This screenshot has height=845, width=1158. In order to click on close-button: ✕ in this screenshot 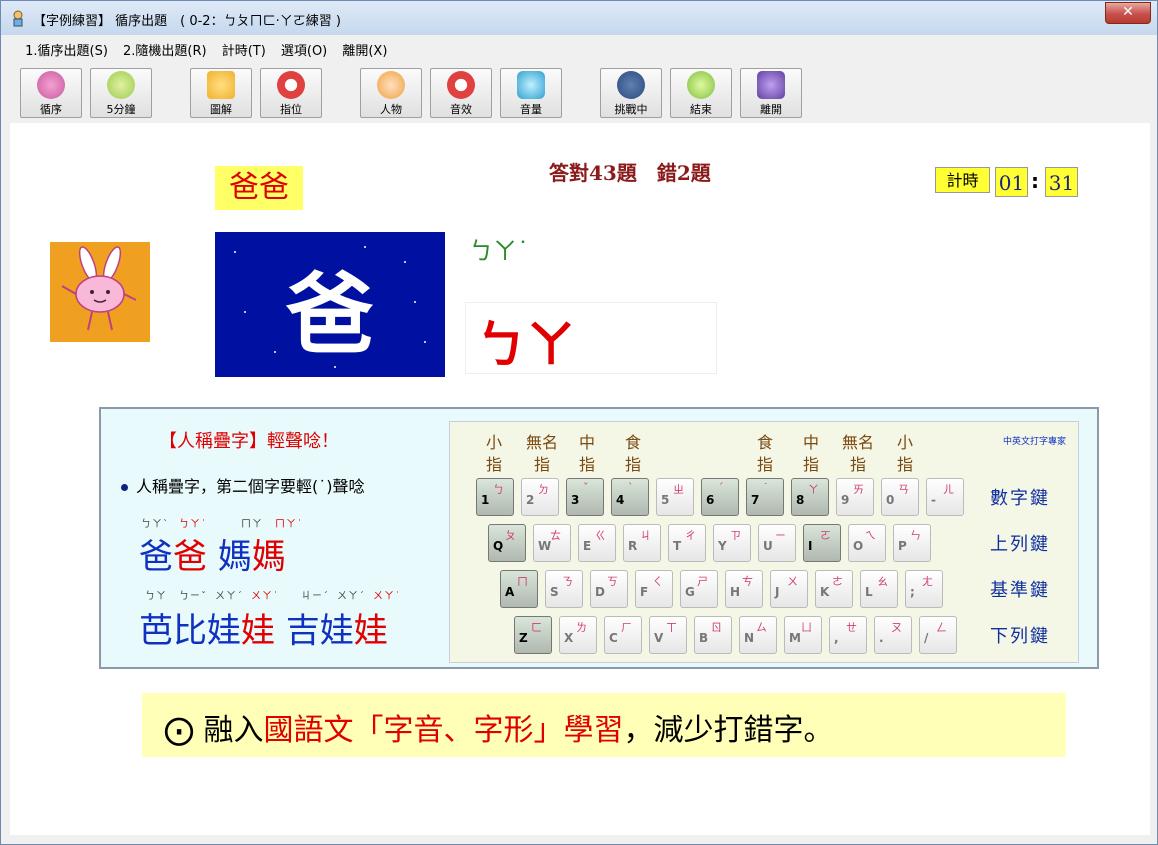, I will do `click(1128, 13)`.